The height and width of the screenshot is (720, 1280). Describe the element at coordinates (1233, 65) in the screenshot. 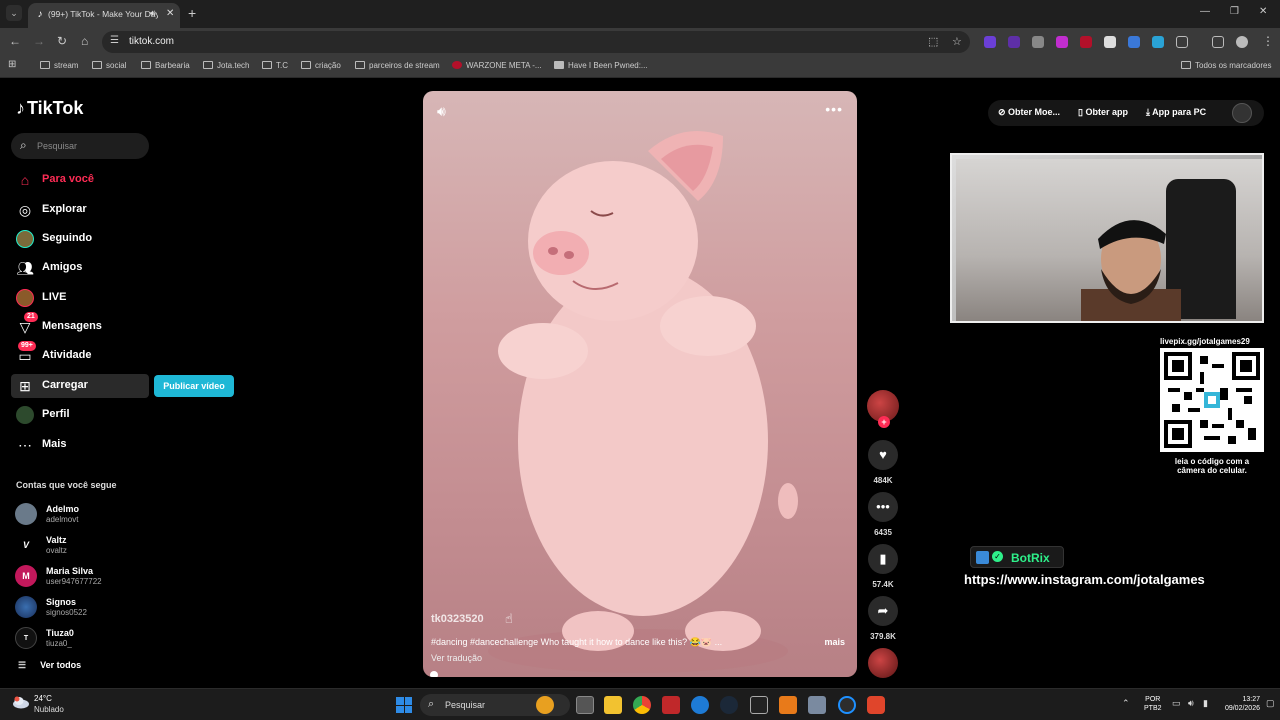

I see `bookmark-label: Todos os marcadores` at that location.